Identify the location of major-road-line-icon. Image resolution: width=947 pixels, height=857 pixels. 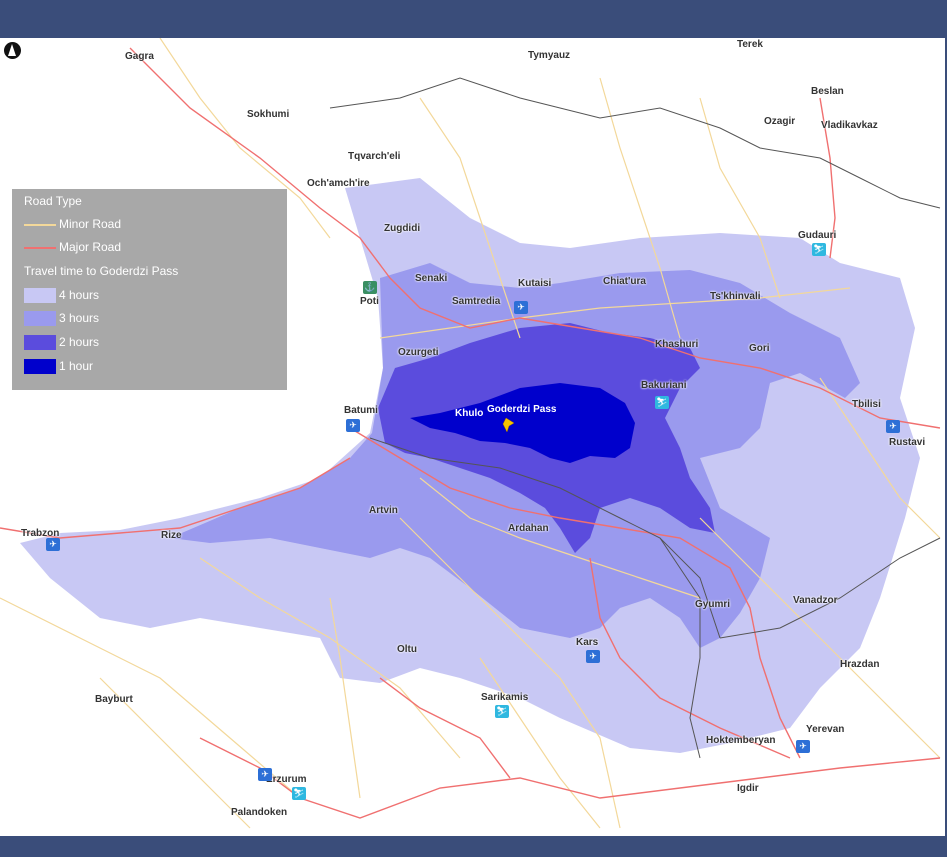
(40, 248).